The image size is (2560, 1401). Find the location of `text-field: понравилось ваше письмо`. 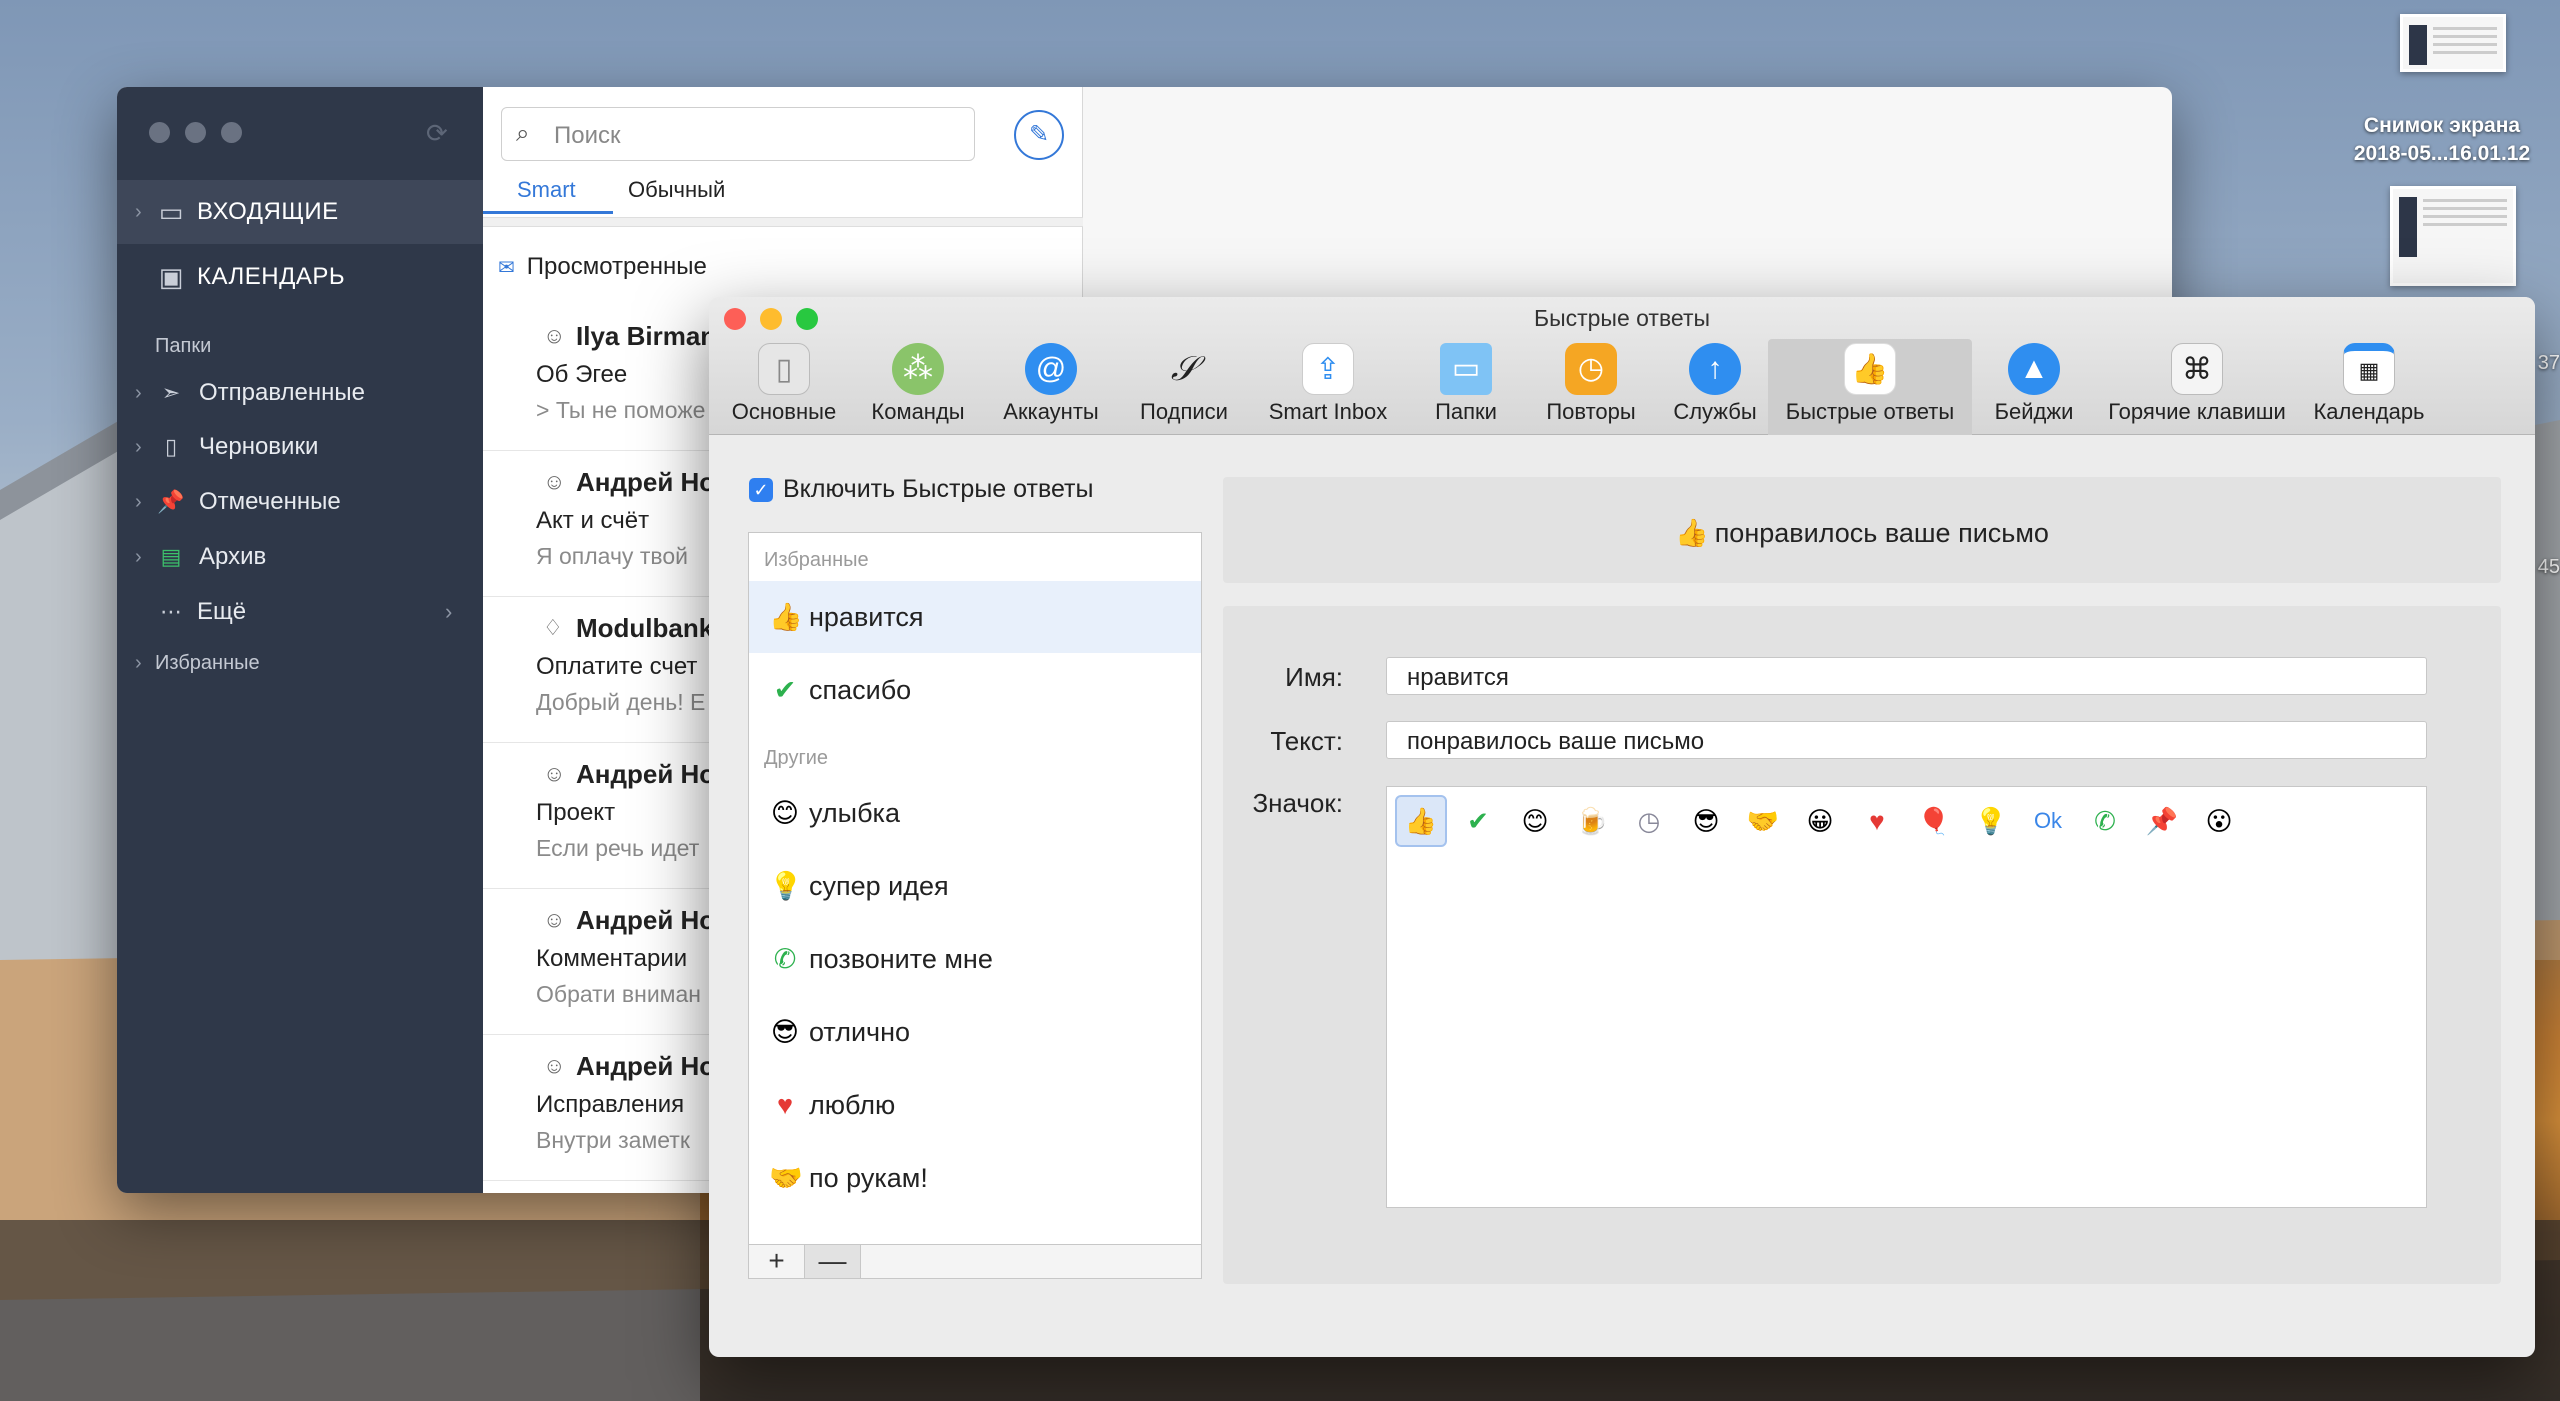

text-field: понравилось ваше письмо is located at coordinates (1906, 740).